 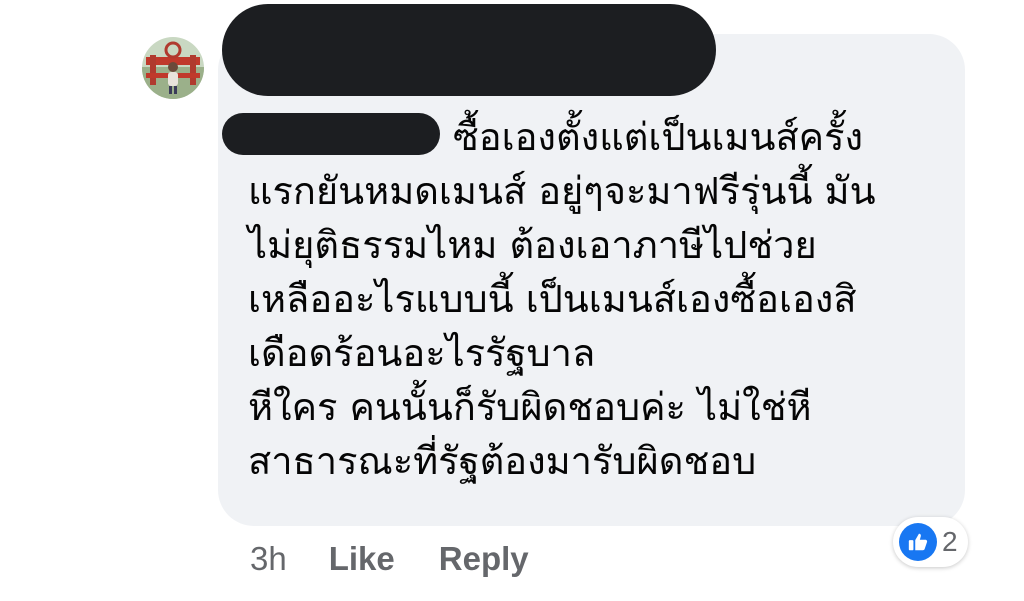 I want to click on avatar-photo, so click(x=173, y=68).